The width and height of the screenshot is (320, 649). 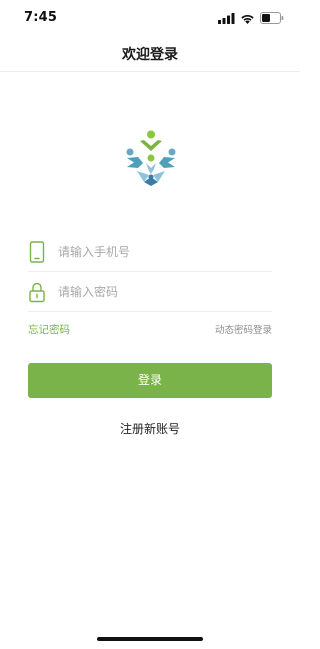 I want to click on forgot-password-link: 忘记密码, so click(x=49, y=329).